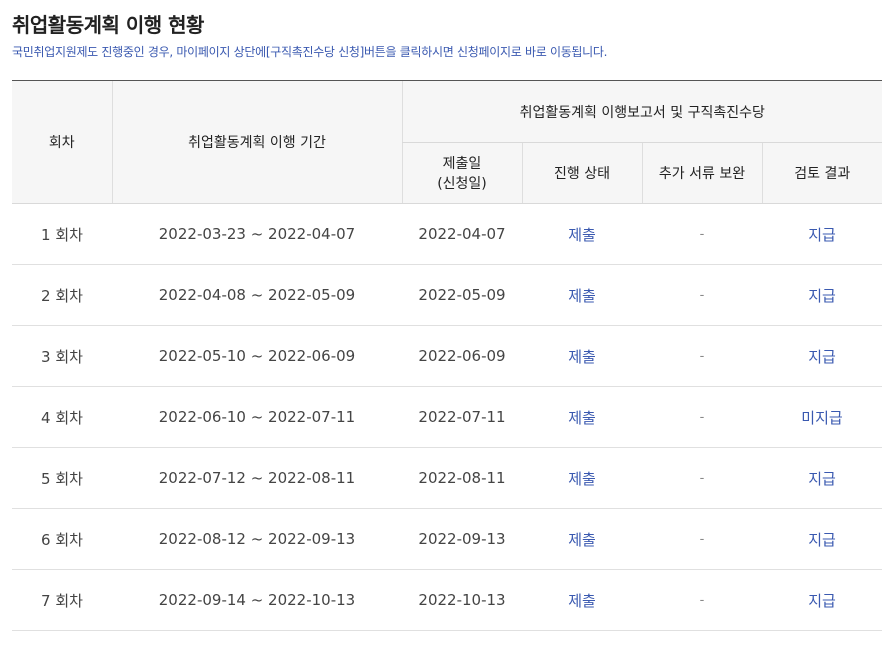 The height and width of the screenshot is (657, 892). What do you see at coordinates (822, 173) in the screenshot?
I see `header-review: 검토 결과` at bounding box center [822, 173].